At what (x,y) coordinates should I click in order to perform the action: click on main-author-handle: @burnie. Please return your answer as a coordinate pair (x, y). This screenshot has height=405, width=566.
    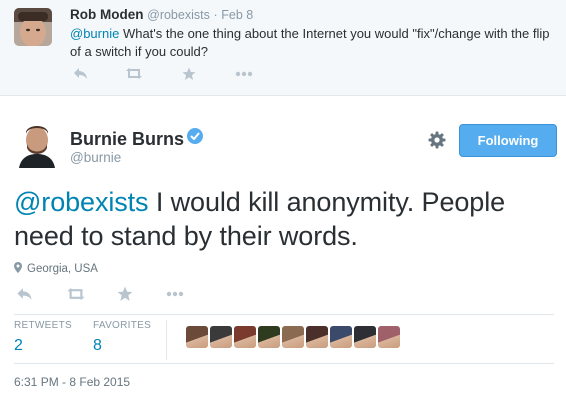
    Looking at the image, I should click on (95, 157).